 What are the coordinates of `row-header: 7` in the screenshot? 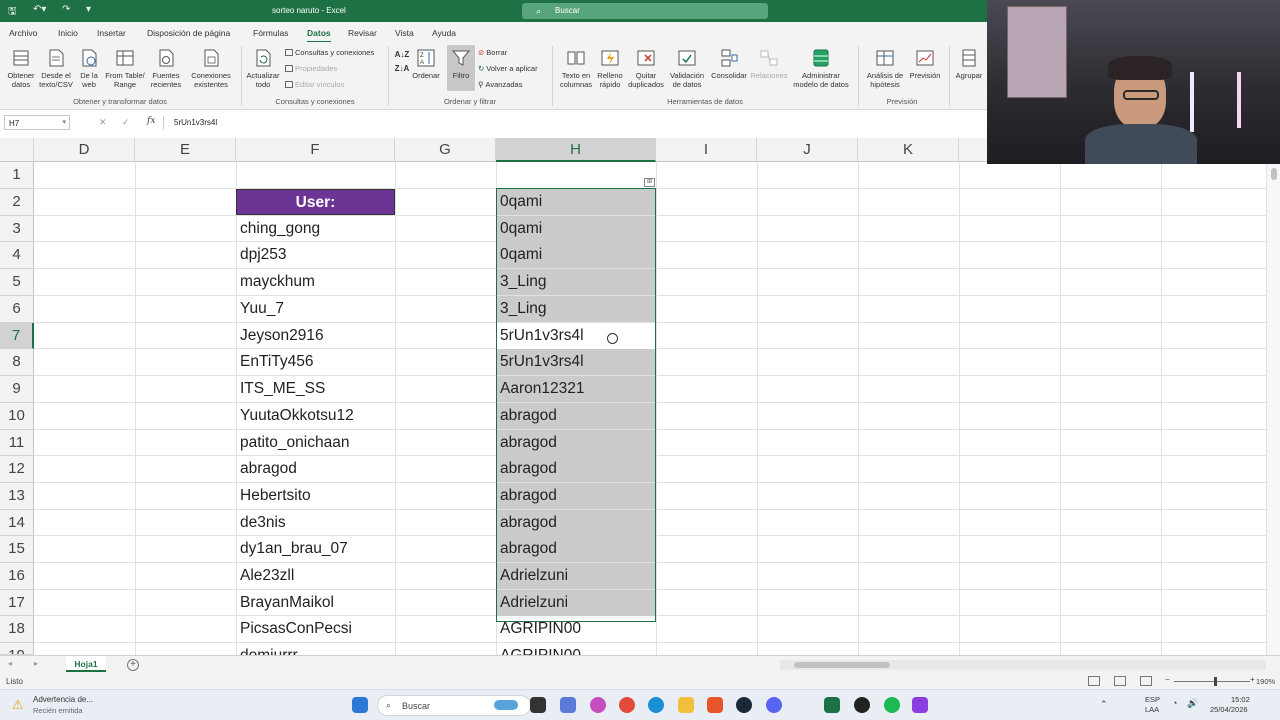 It's located at (17, 336).